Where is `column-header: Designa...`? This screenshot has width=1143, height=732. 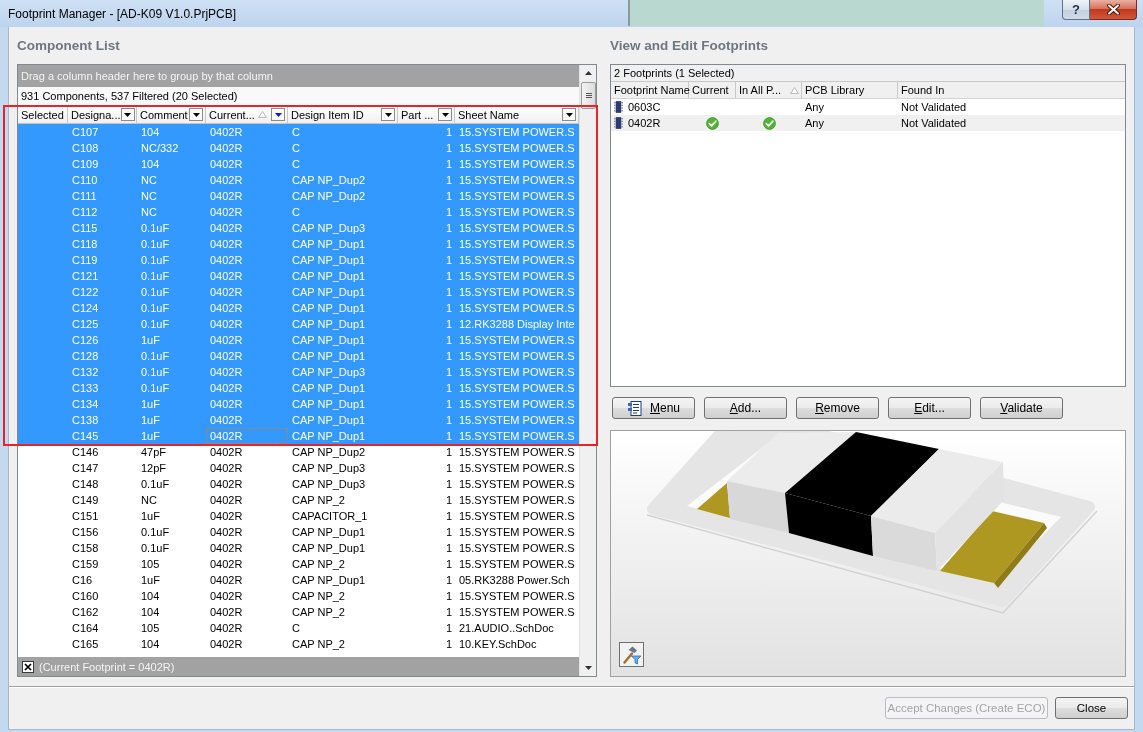 column-header: Designa... is located at coordinates (96, 114).